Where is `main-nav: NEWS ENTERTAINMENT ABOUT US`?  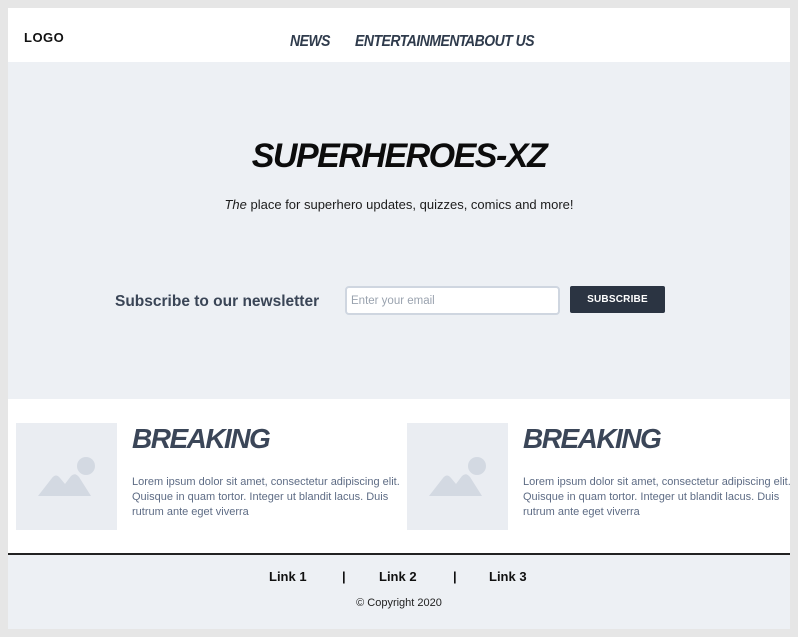 main-nav: NEWS ENTERTAINMENT ABOUT US is located at coordinates (399, 41).